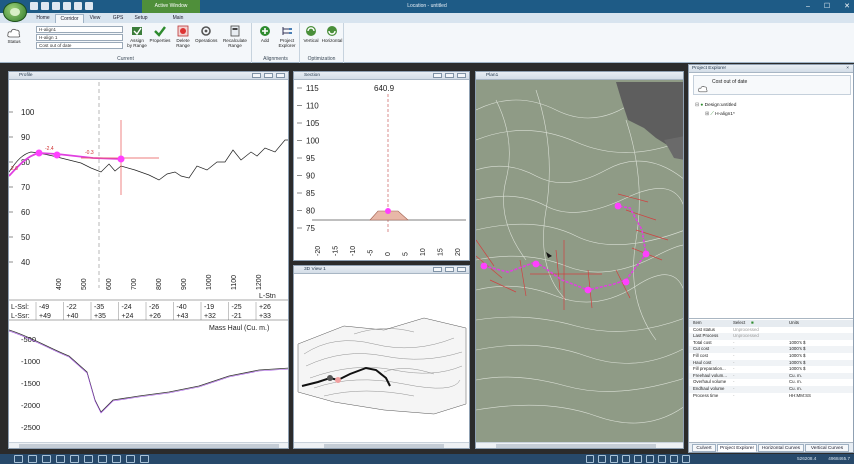 This screenshot has height=464, width=854. What do you see at coordinates (28, 112) in the screenshot?
I see `profile-y-tick: 100` at bounding box center [28, 112].